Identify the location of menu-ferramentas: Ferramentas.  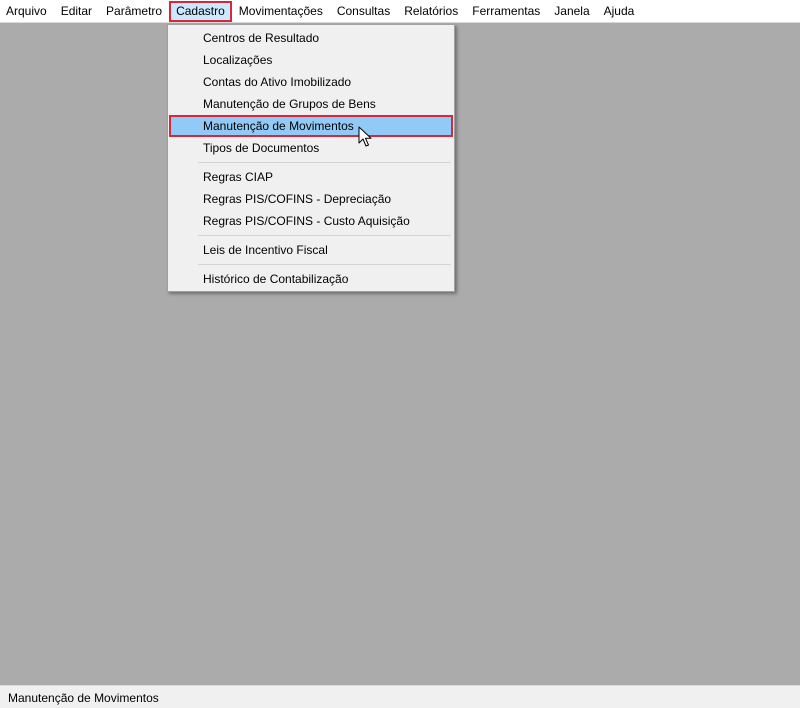
(506, 11).